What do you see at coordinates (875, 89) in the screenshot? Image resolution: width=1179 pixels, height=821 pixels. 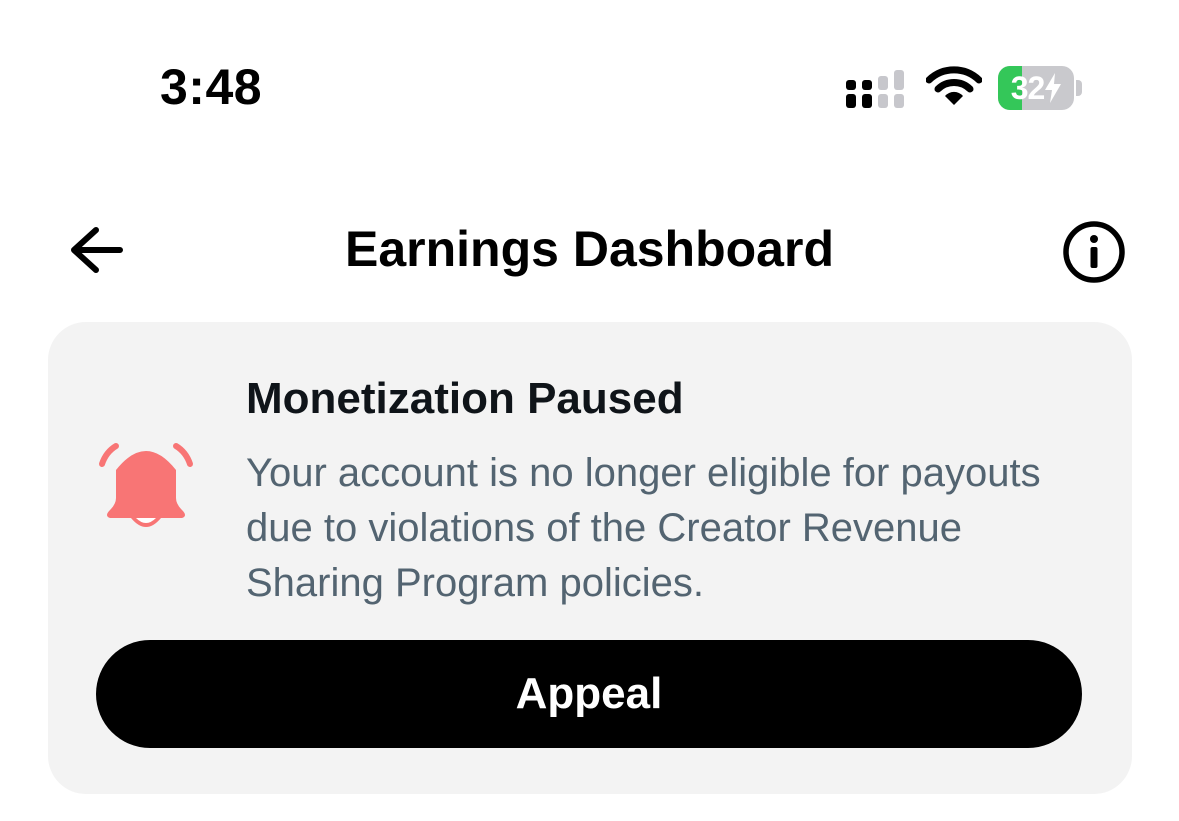 I see `cellular-signal-icon` at bounding box center [875, 89].